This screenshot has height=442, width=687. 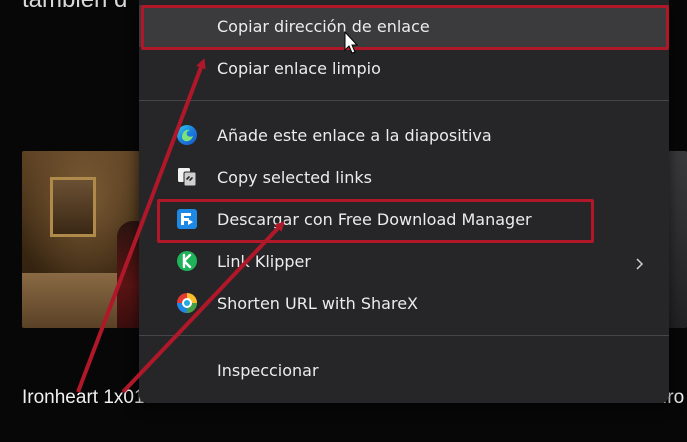 I want to click on mouse-cursor-icon, so click(x=351, y=42).